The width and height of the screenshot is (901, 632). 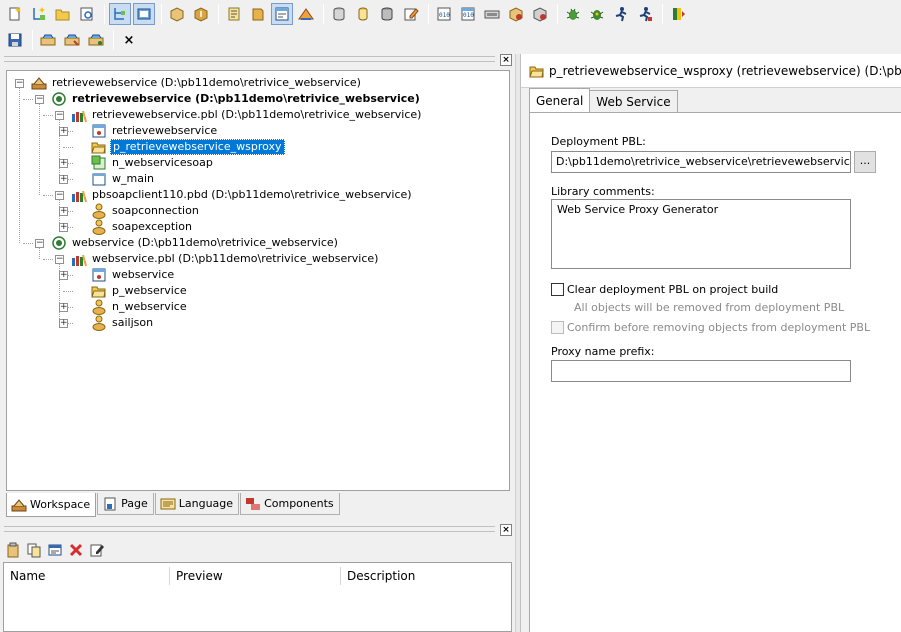 I want to click on tree-item: p_webservice, so click(x=140, y=291).